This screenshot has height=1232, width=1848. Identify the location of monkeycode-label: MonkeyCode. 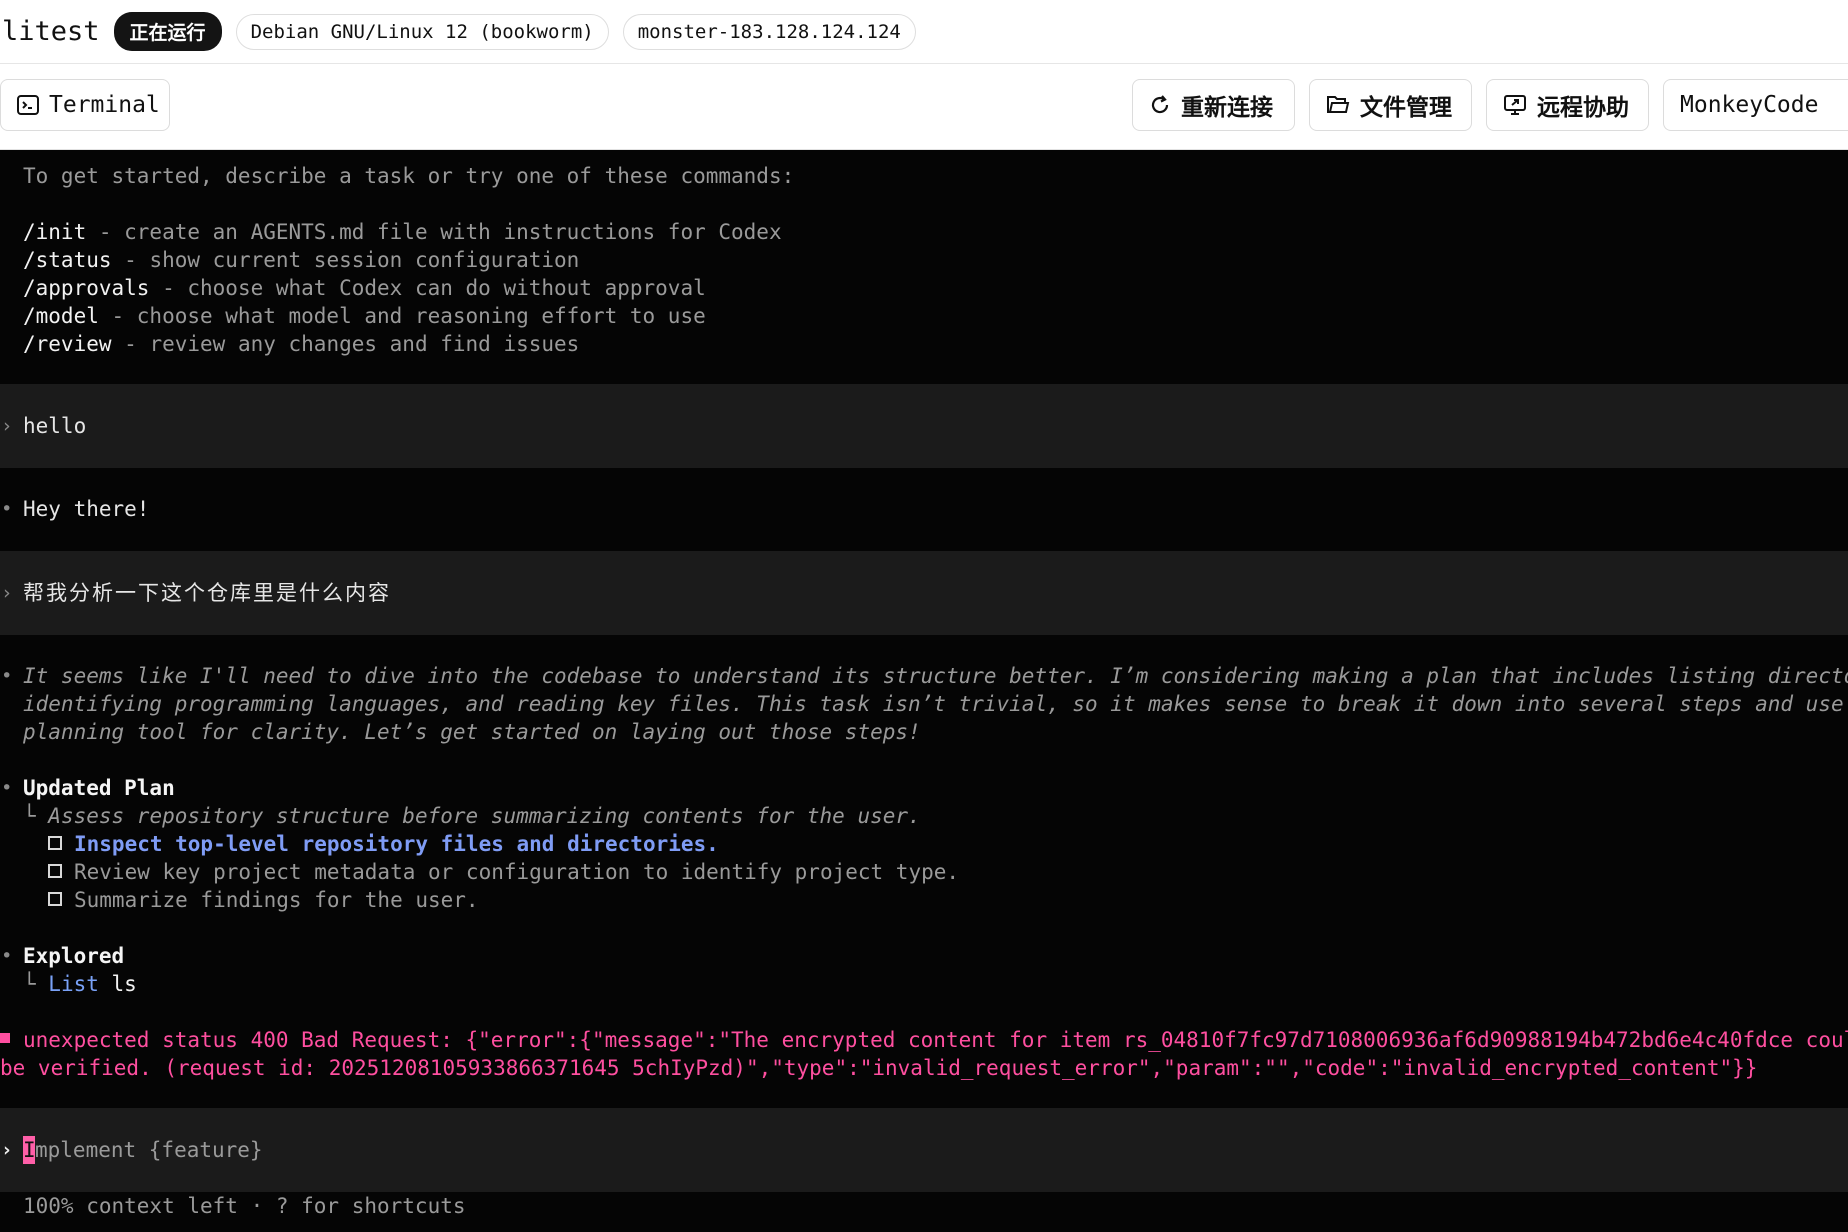
(1749, 105).